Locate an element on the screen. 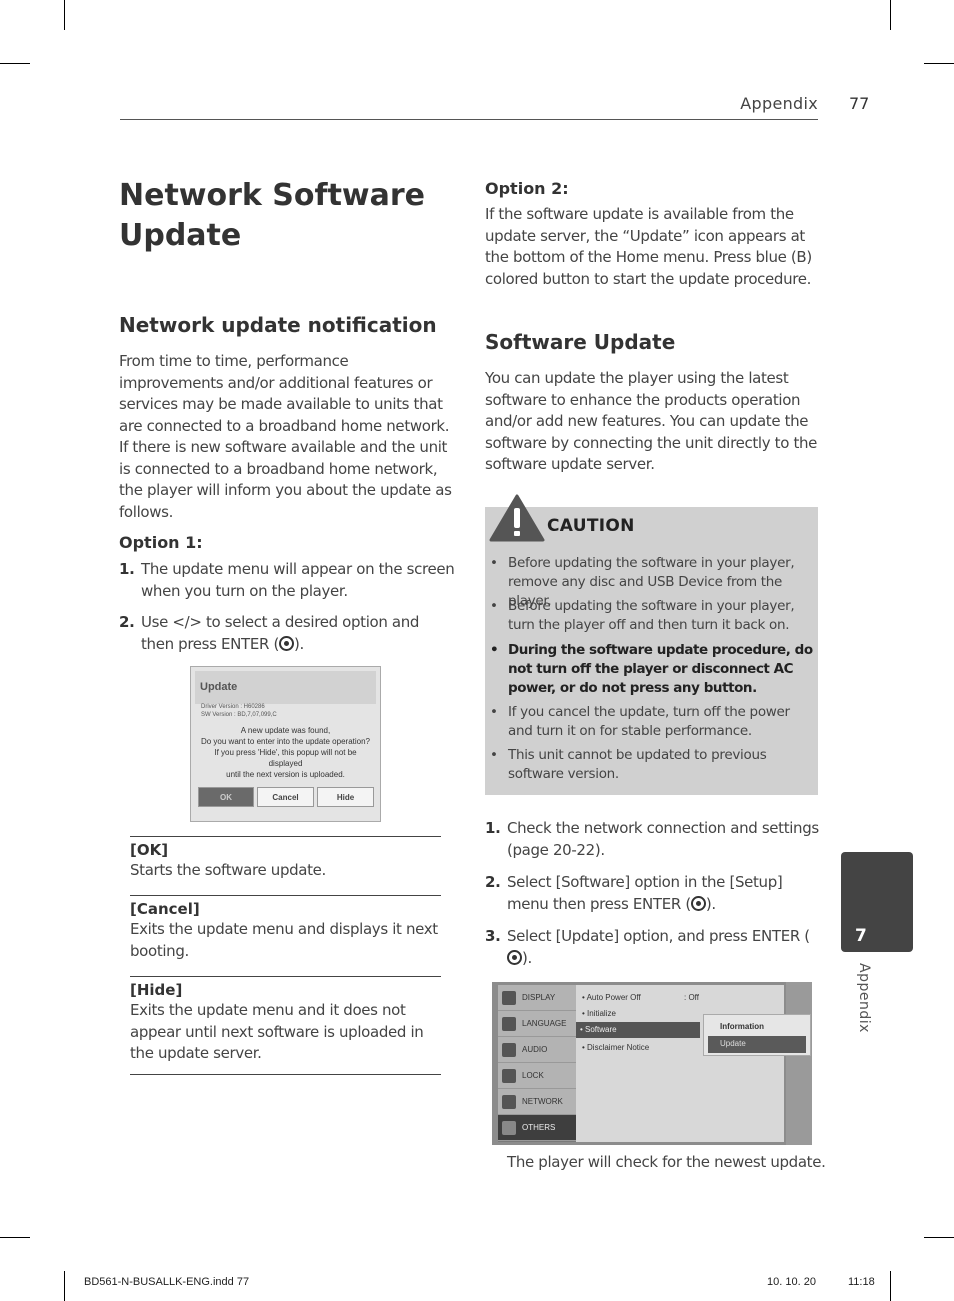  dialog-hide-button: Hide is located at coordinates (345, 797).